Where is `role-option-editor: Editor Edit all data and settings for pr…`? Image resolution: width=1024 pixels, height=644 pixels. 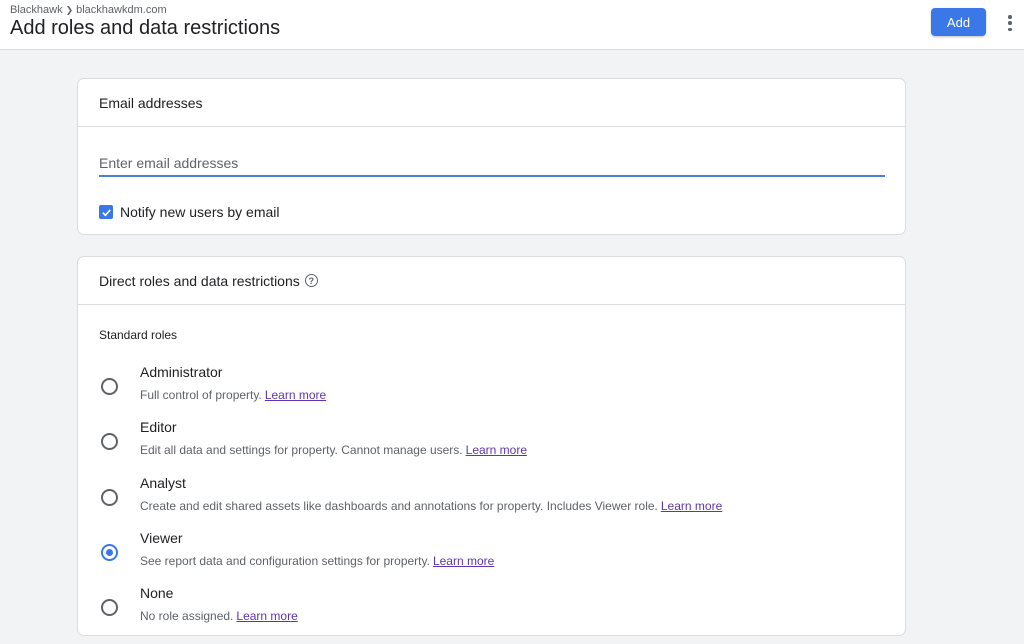
role-option-editor: Editor Edit all data and settings for pr… is located at coordinates (494, 444).